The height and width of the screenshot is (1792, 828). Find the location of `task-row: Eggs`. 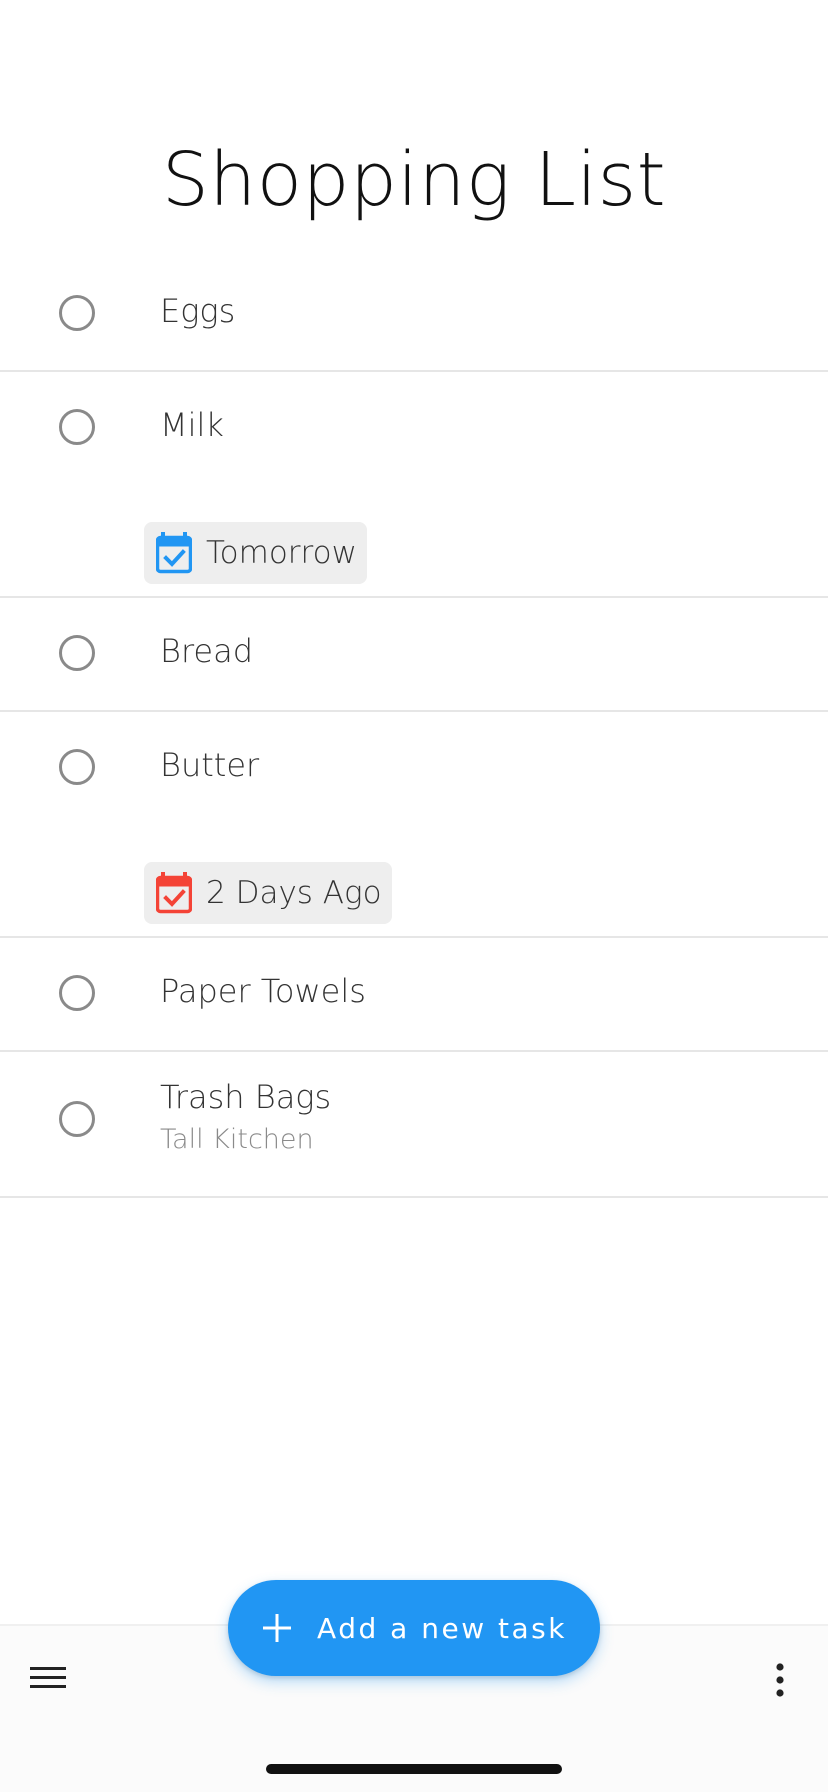

task-row: Eggs is located at coordinates (414, 315).